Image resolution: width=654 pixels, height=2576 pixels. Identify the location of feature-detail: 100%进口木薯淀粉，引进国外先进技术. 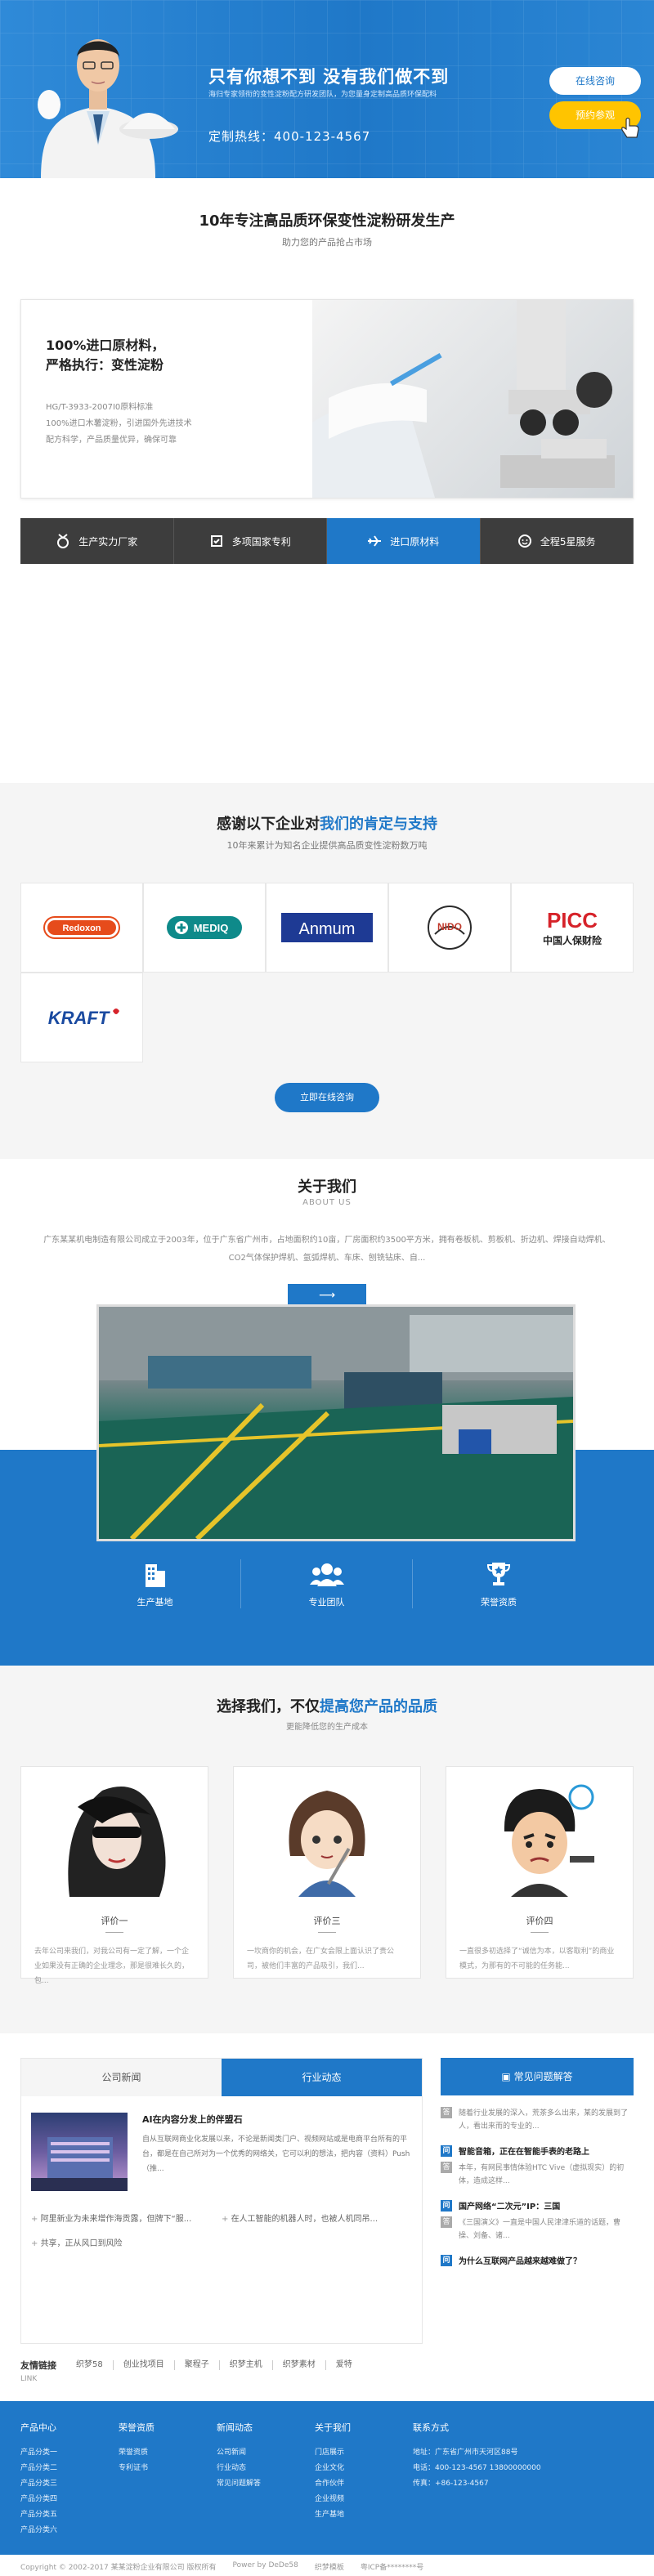
(119, 423).